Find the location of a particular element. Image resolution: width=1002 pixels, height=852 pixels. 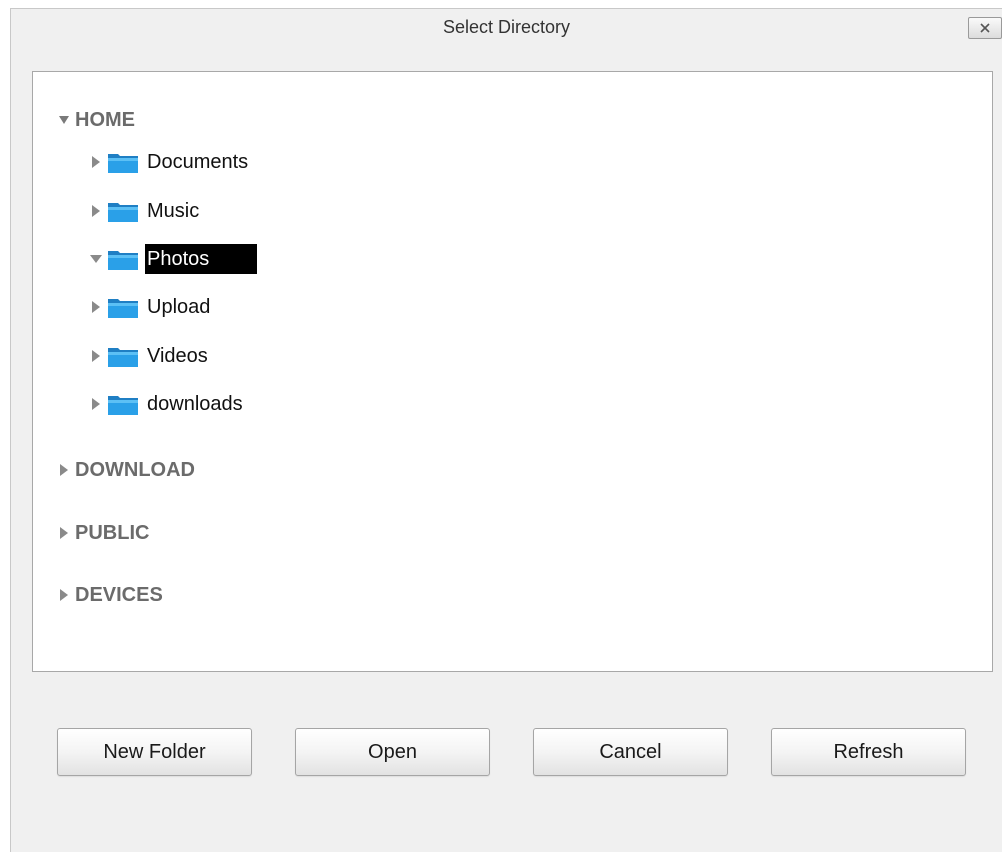

tree-item-upload: Upload is located at coordinates (151, 307).